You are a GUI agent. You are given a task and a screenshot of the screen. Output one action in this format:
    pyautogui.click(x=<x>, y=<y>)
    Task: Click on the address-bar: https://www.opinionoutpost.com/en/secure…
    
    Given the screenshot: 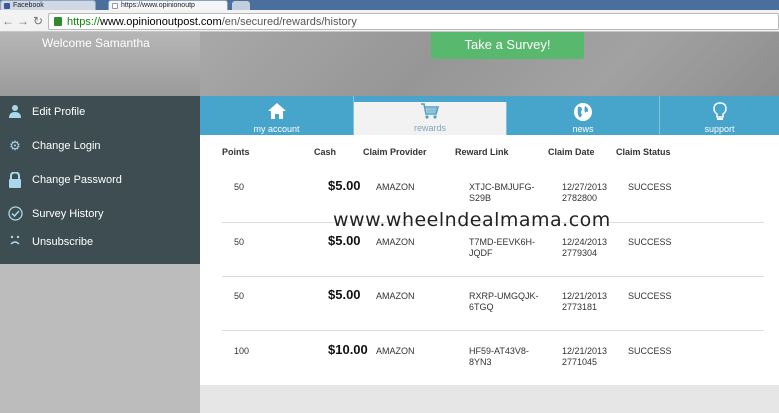 What is the action you would take?
    pyautogui.click(x=413, y=21)
    